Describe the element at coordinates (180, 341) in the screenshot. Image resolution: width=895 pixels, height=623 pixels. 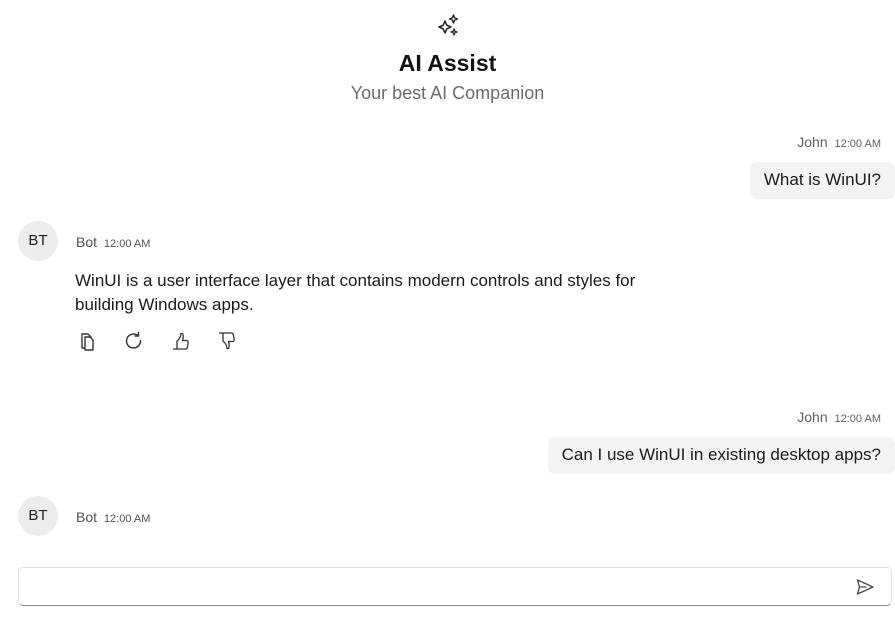
I see `thumbs-up-icon` at that location.